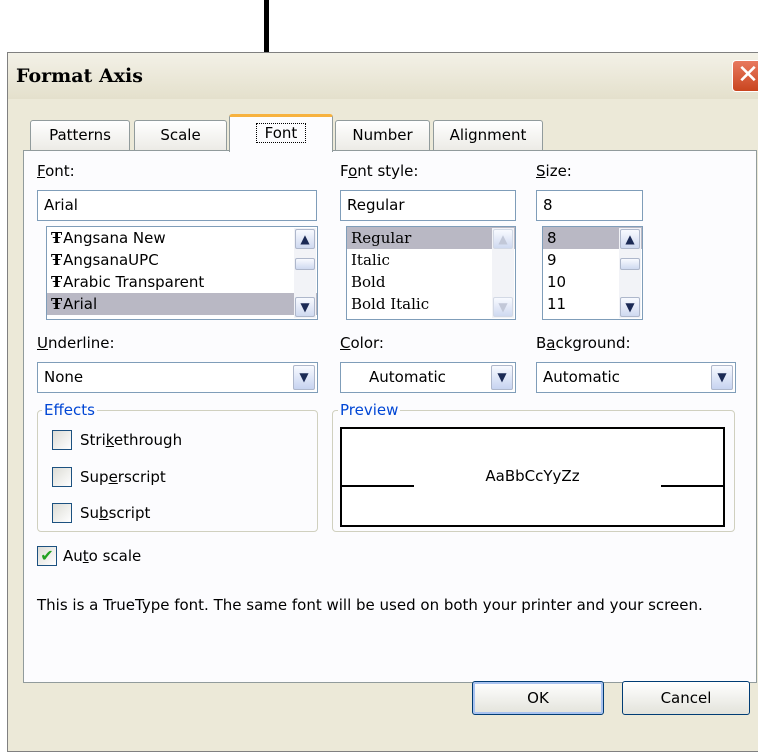 The height and width of the screenshot is (752, 758). Describe the element at coordinates (630, 273) in the screenshot. I see `size-list-scrollbar: ▲ ▼` at that location.